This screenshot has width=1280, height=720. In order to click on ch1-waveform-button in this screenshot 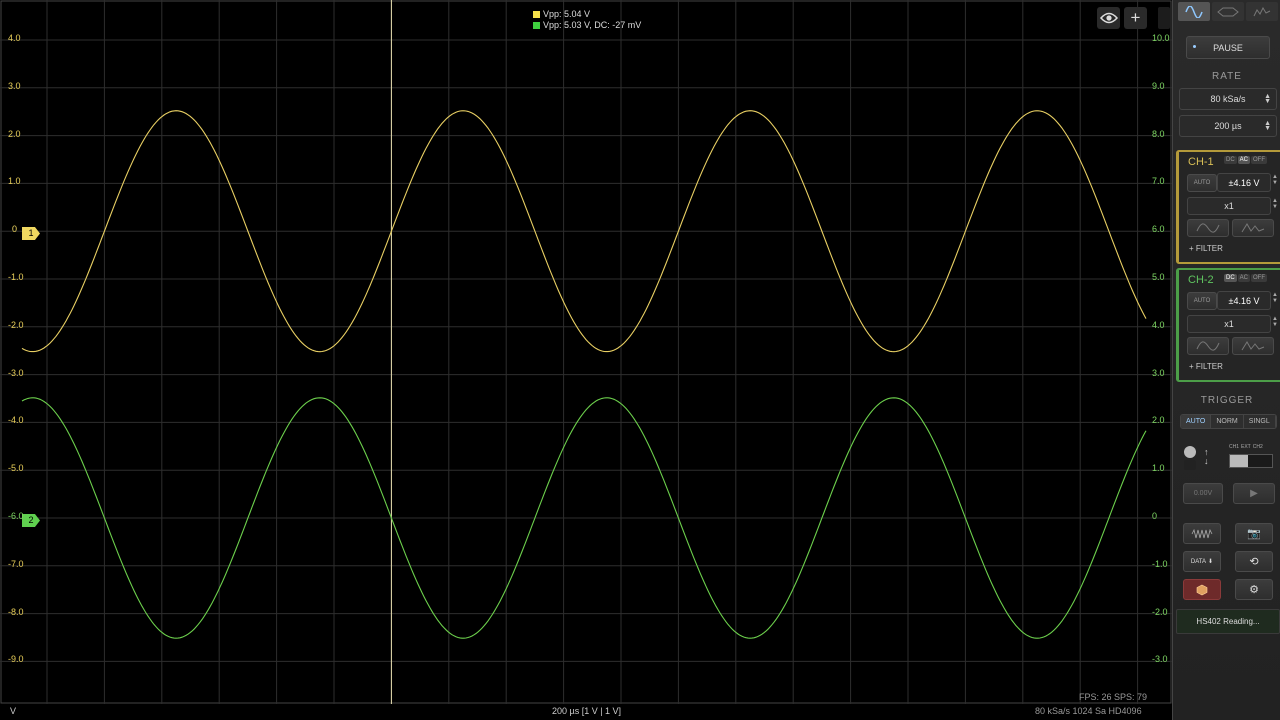, I will do `click(1208, 228)`.